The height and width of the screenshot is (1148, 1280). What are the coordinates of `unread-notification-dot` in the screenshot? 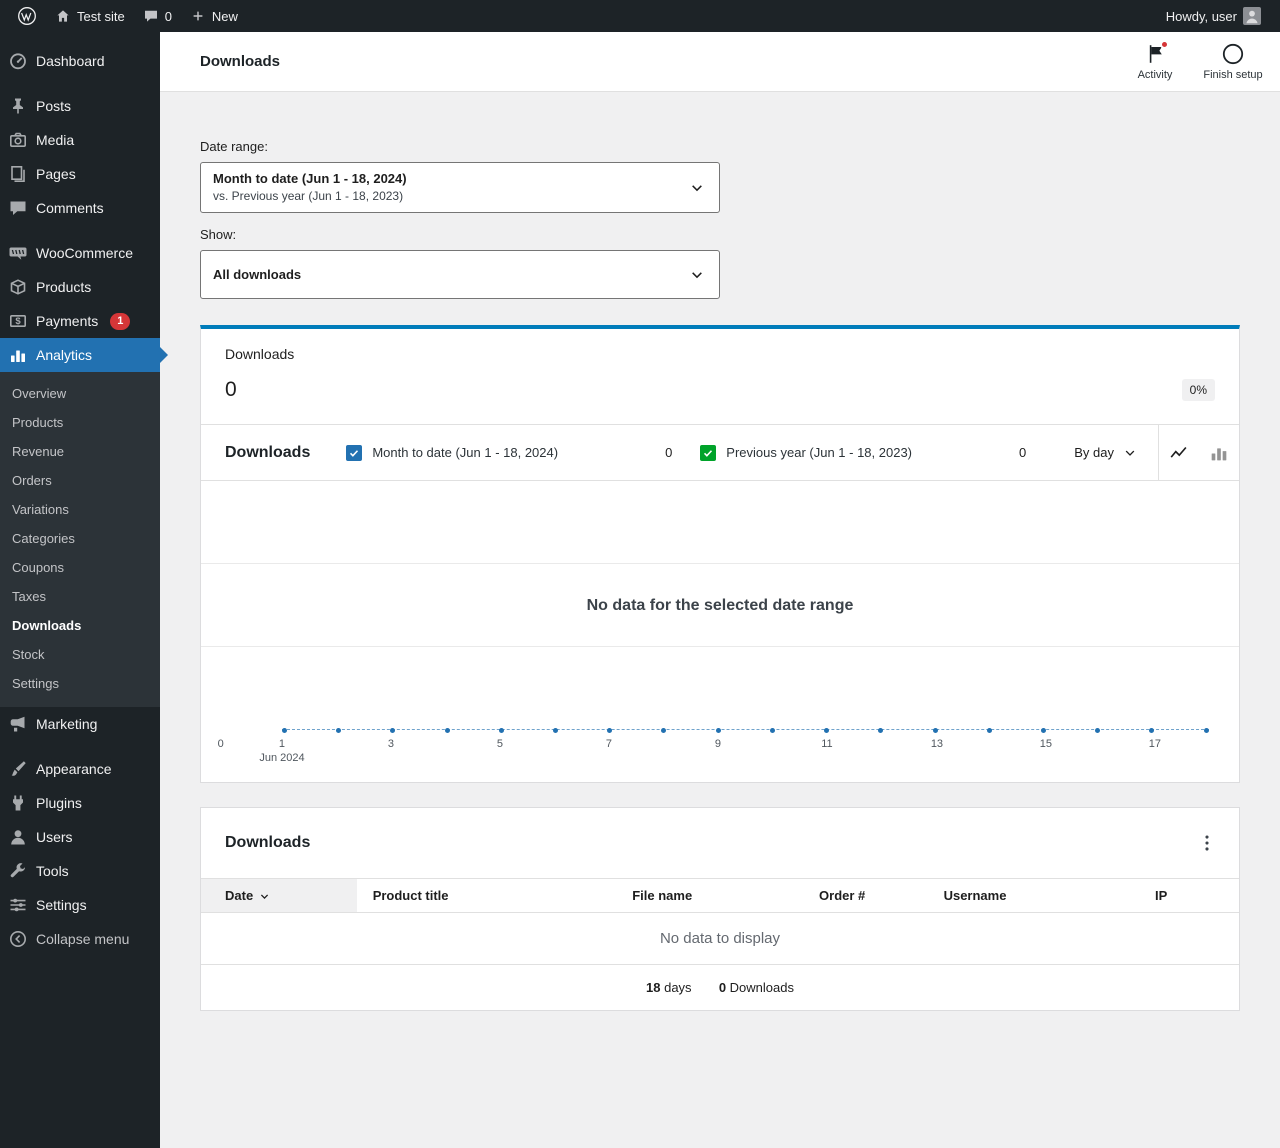 It's located at (1164, 44).